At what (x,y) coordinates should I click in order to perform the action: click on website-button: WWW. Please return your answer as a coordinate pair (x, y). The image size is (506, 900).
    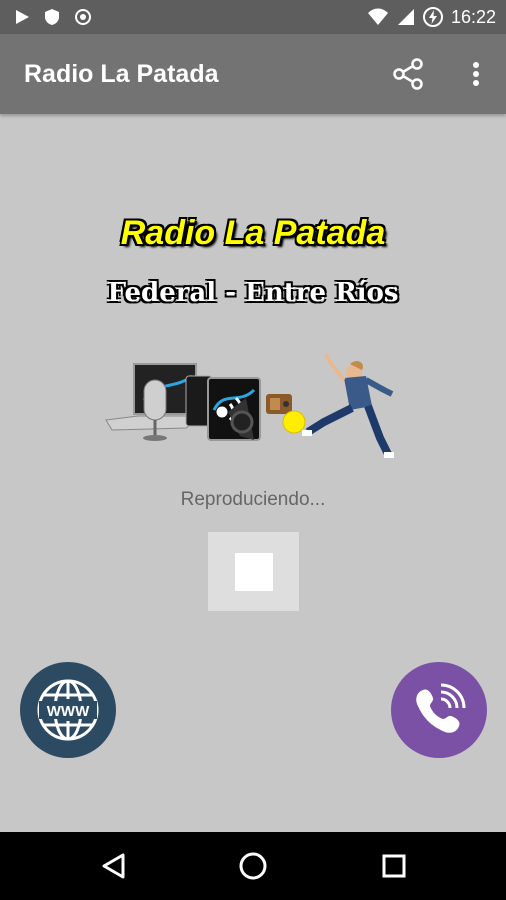
    Looking at the image, I should click on (68, 710).